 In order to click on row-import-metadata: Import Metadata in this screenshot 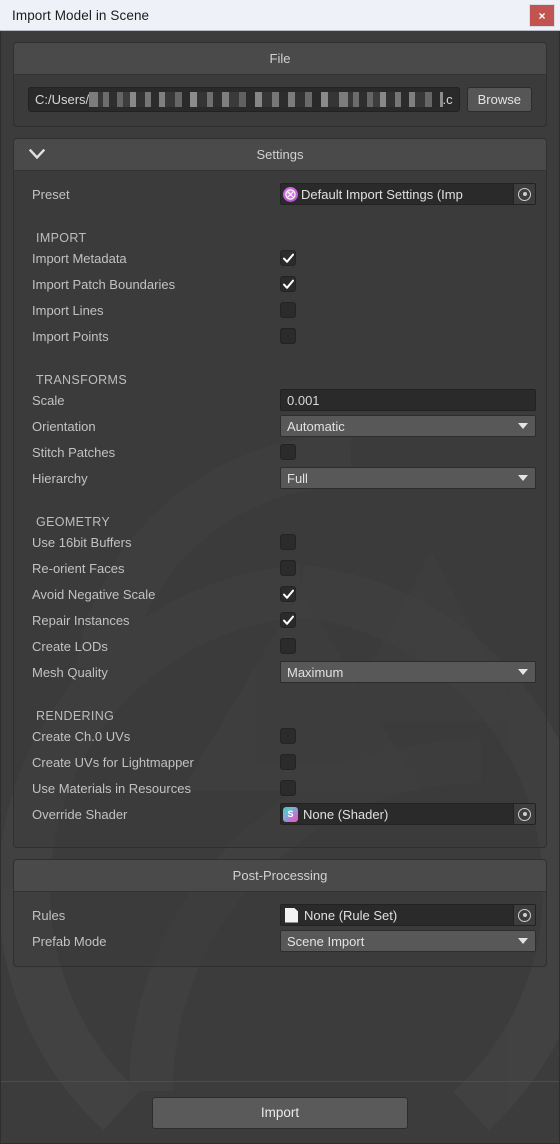, I will do `click(280, 258)`.